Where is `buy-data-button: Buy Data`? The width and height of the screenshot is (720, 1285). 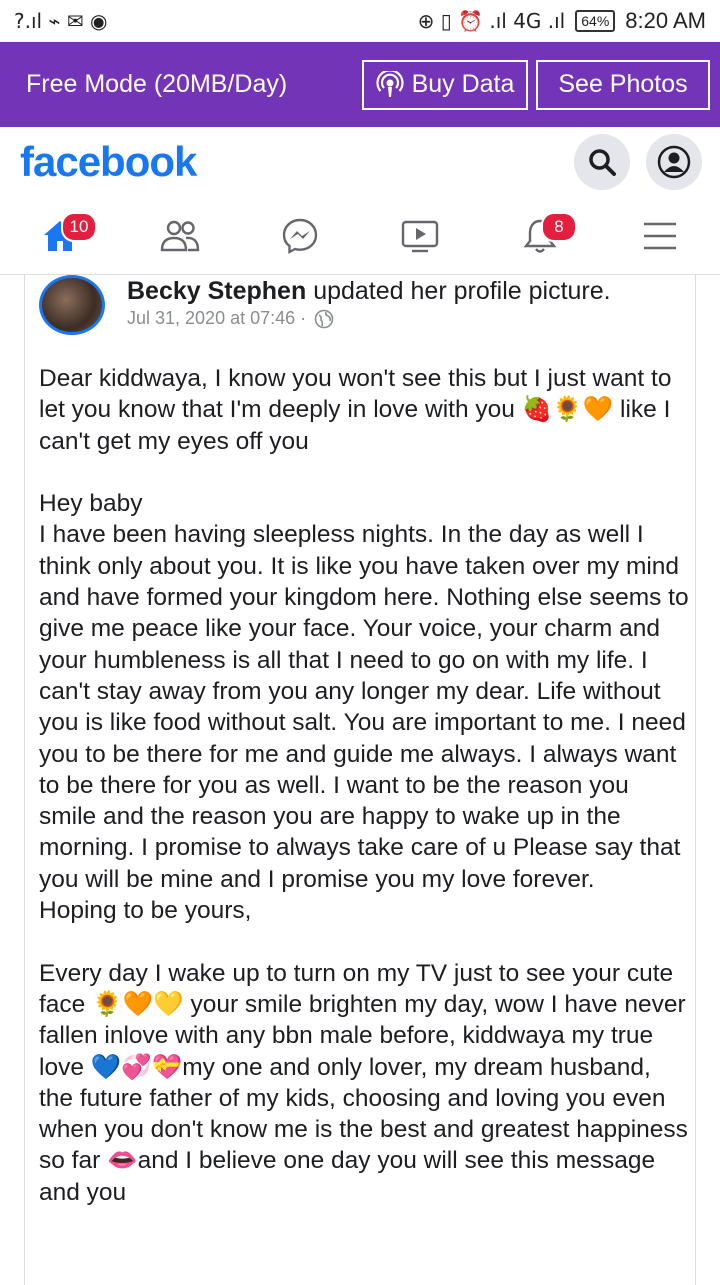
buy-data-button: Buy Data is located at coordinates (445, 84).